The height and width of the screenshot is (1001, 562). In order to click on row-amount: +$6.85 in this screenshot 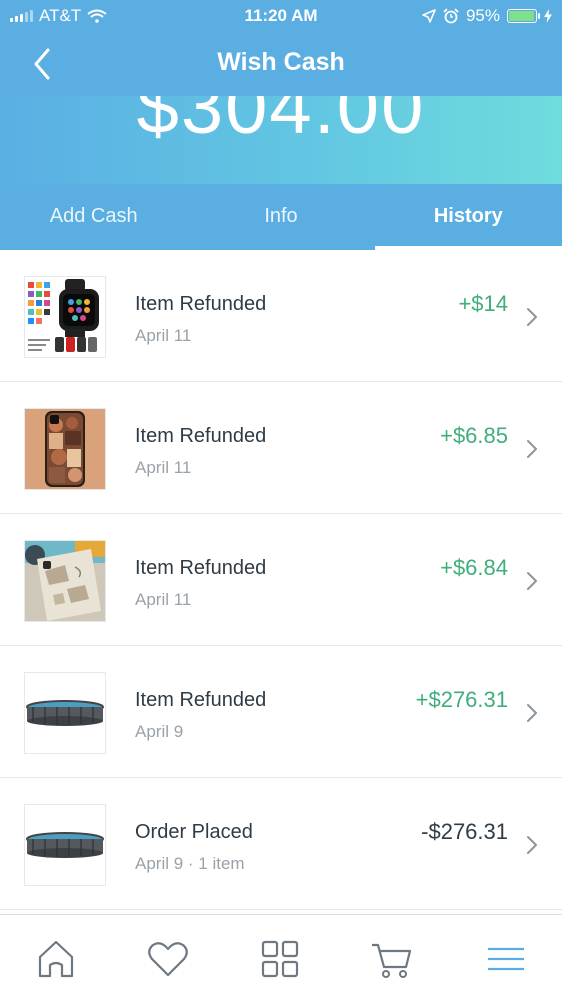, I will do `click(474, 435)`.